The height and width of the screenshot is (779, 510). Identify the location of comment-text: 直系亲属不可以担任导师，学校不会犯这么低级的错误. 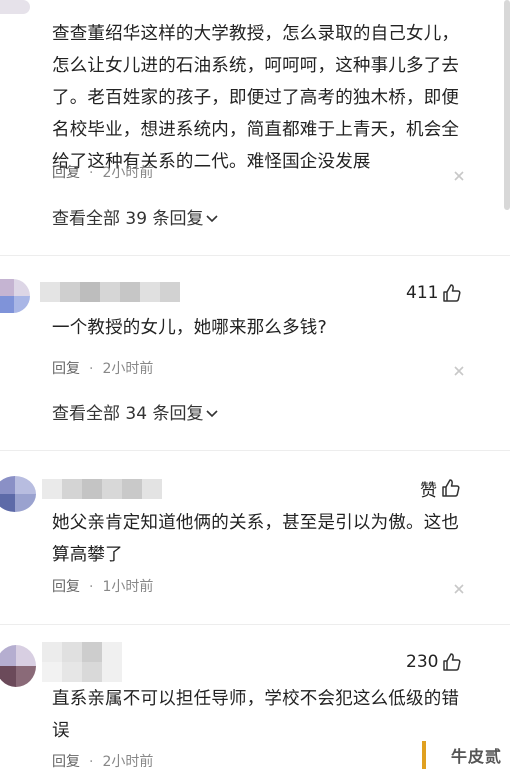
(256, 715).